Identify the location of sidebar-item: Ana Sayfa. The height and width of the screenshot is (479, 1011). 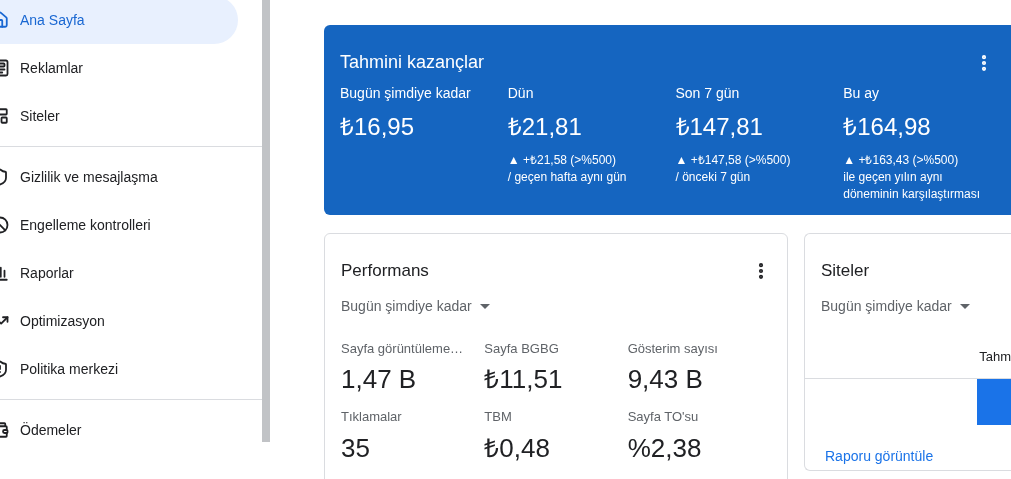
(119, 22).